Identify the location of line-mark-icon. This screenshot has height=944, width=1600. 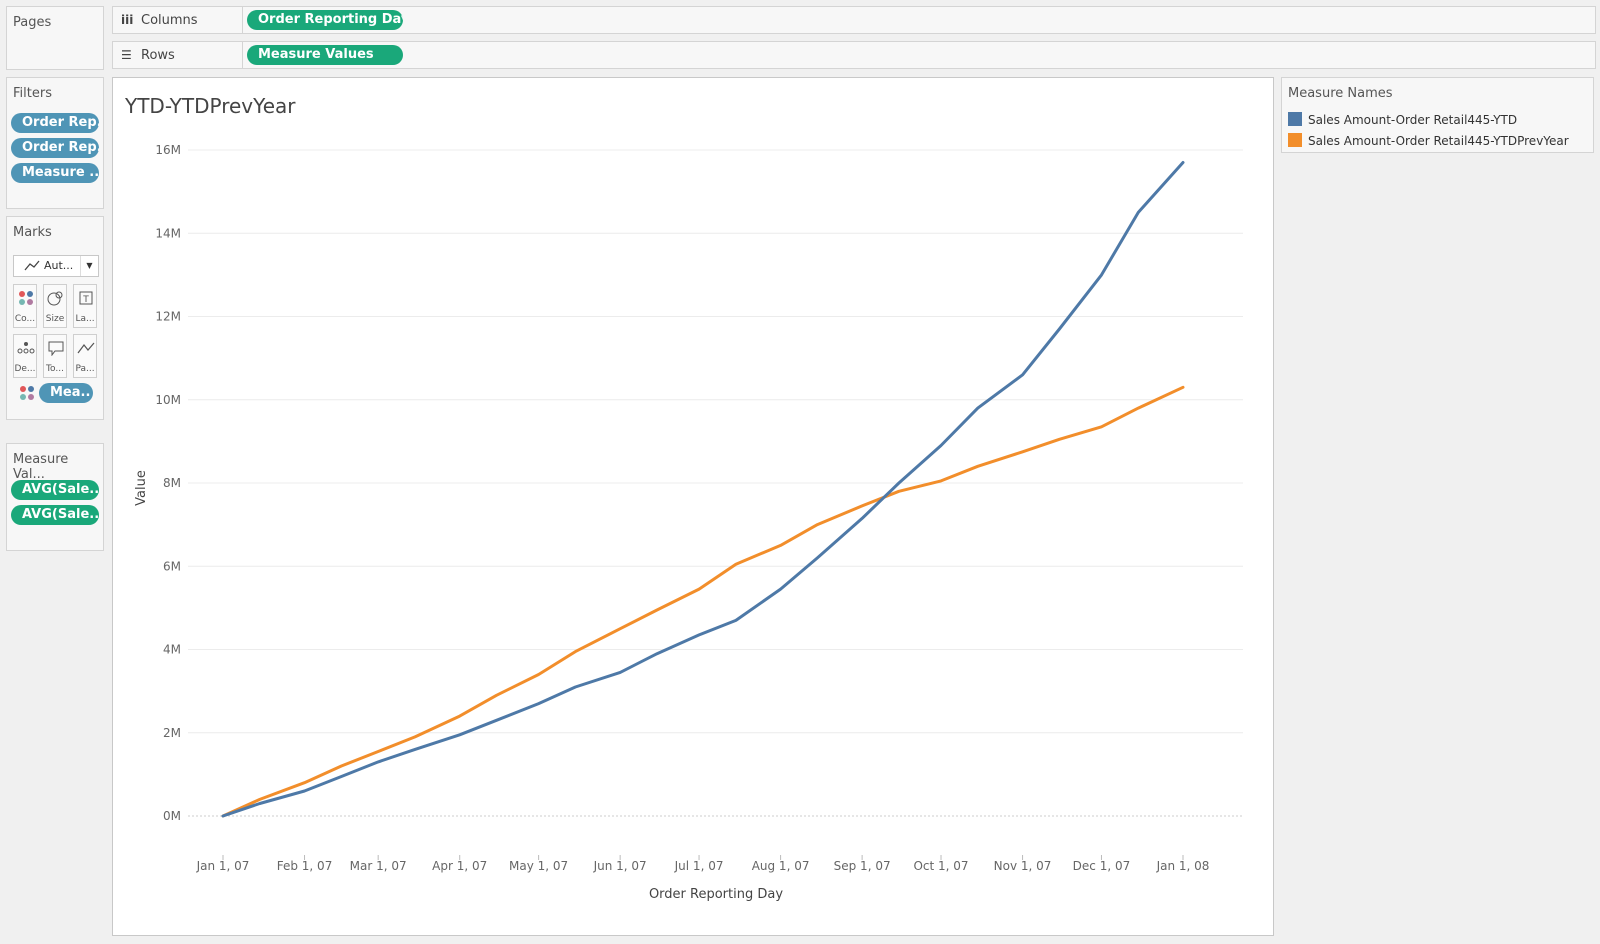
(32, 265).